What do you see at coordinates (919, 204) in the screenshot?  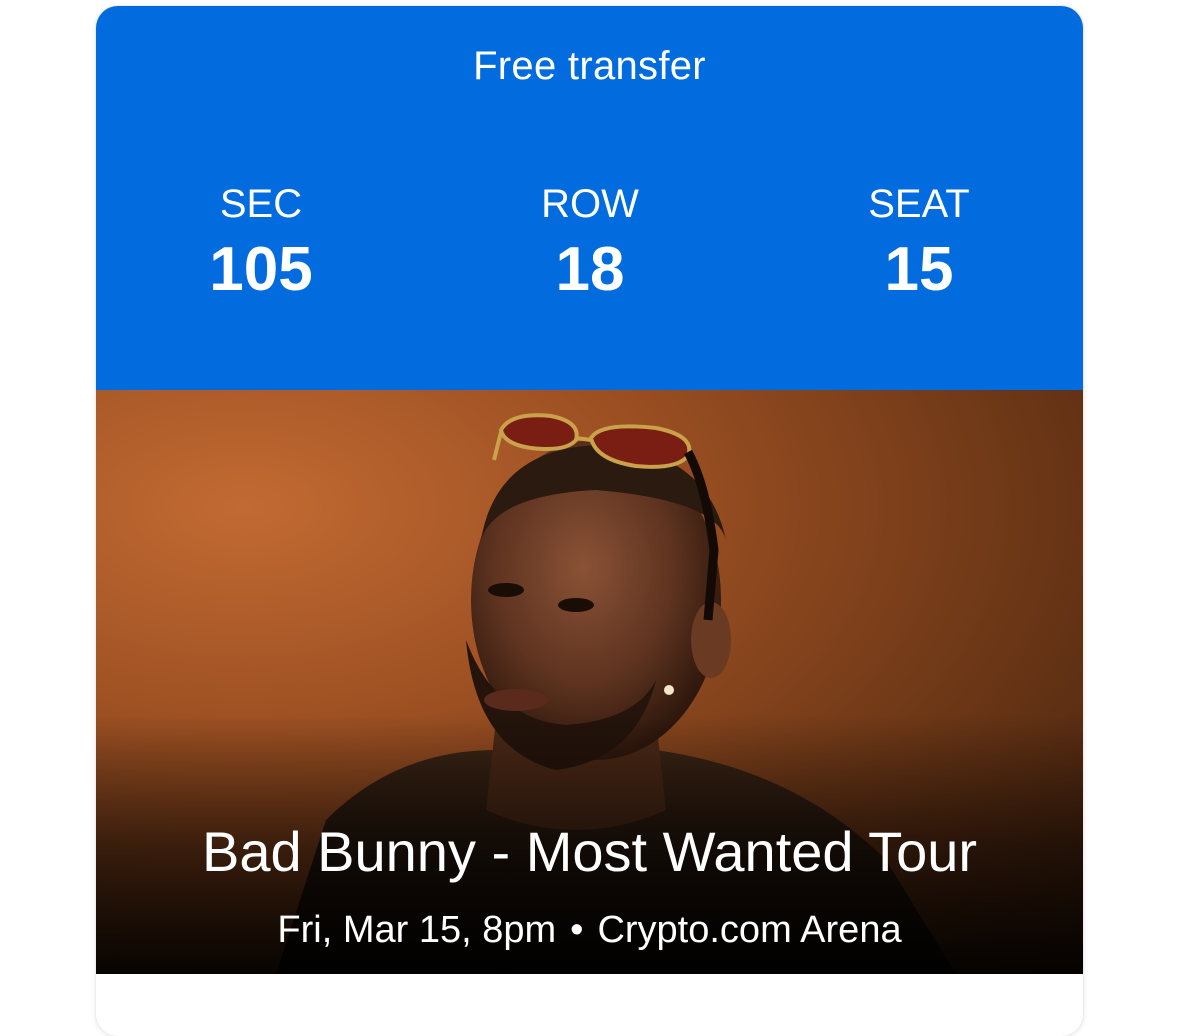 I see `seat-label: SEAT` at bounding box center [919, 204].